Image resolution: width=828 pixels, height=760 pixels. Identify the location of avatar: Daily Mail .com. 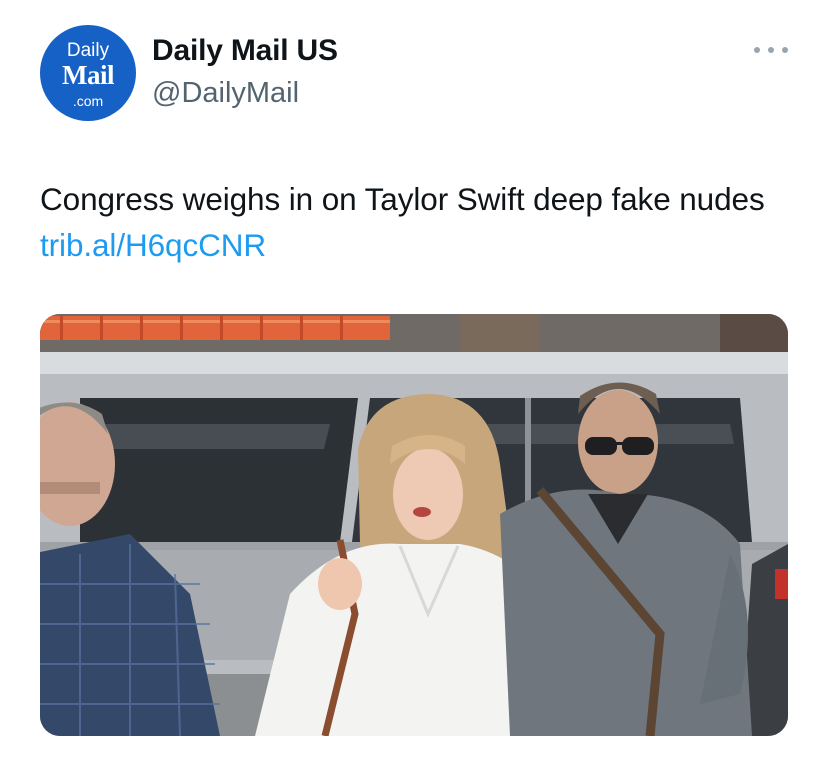
(88, 73).